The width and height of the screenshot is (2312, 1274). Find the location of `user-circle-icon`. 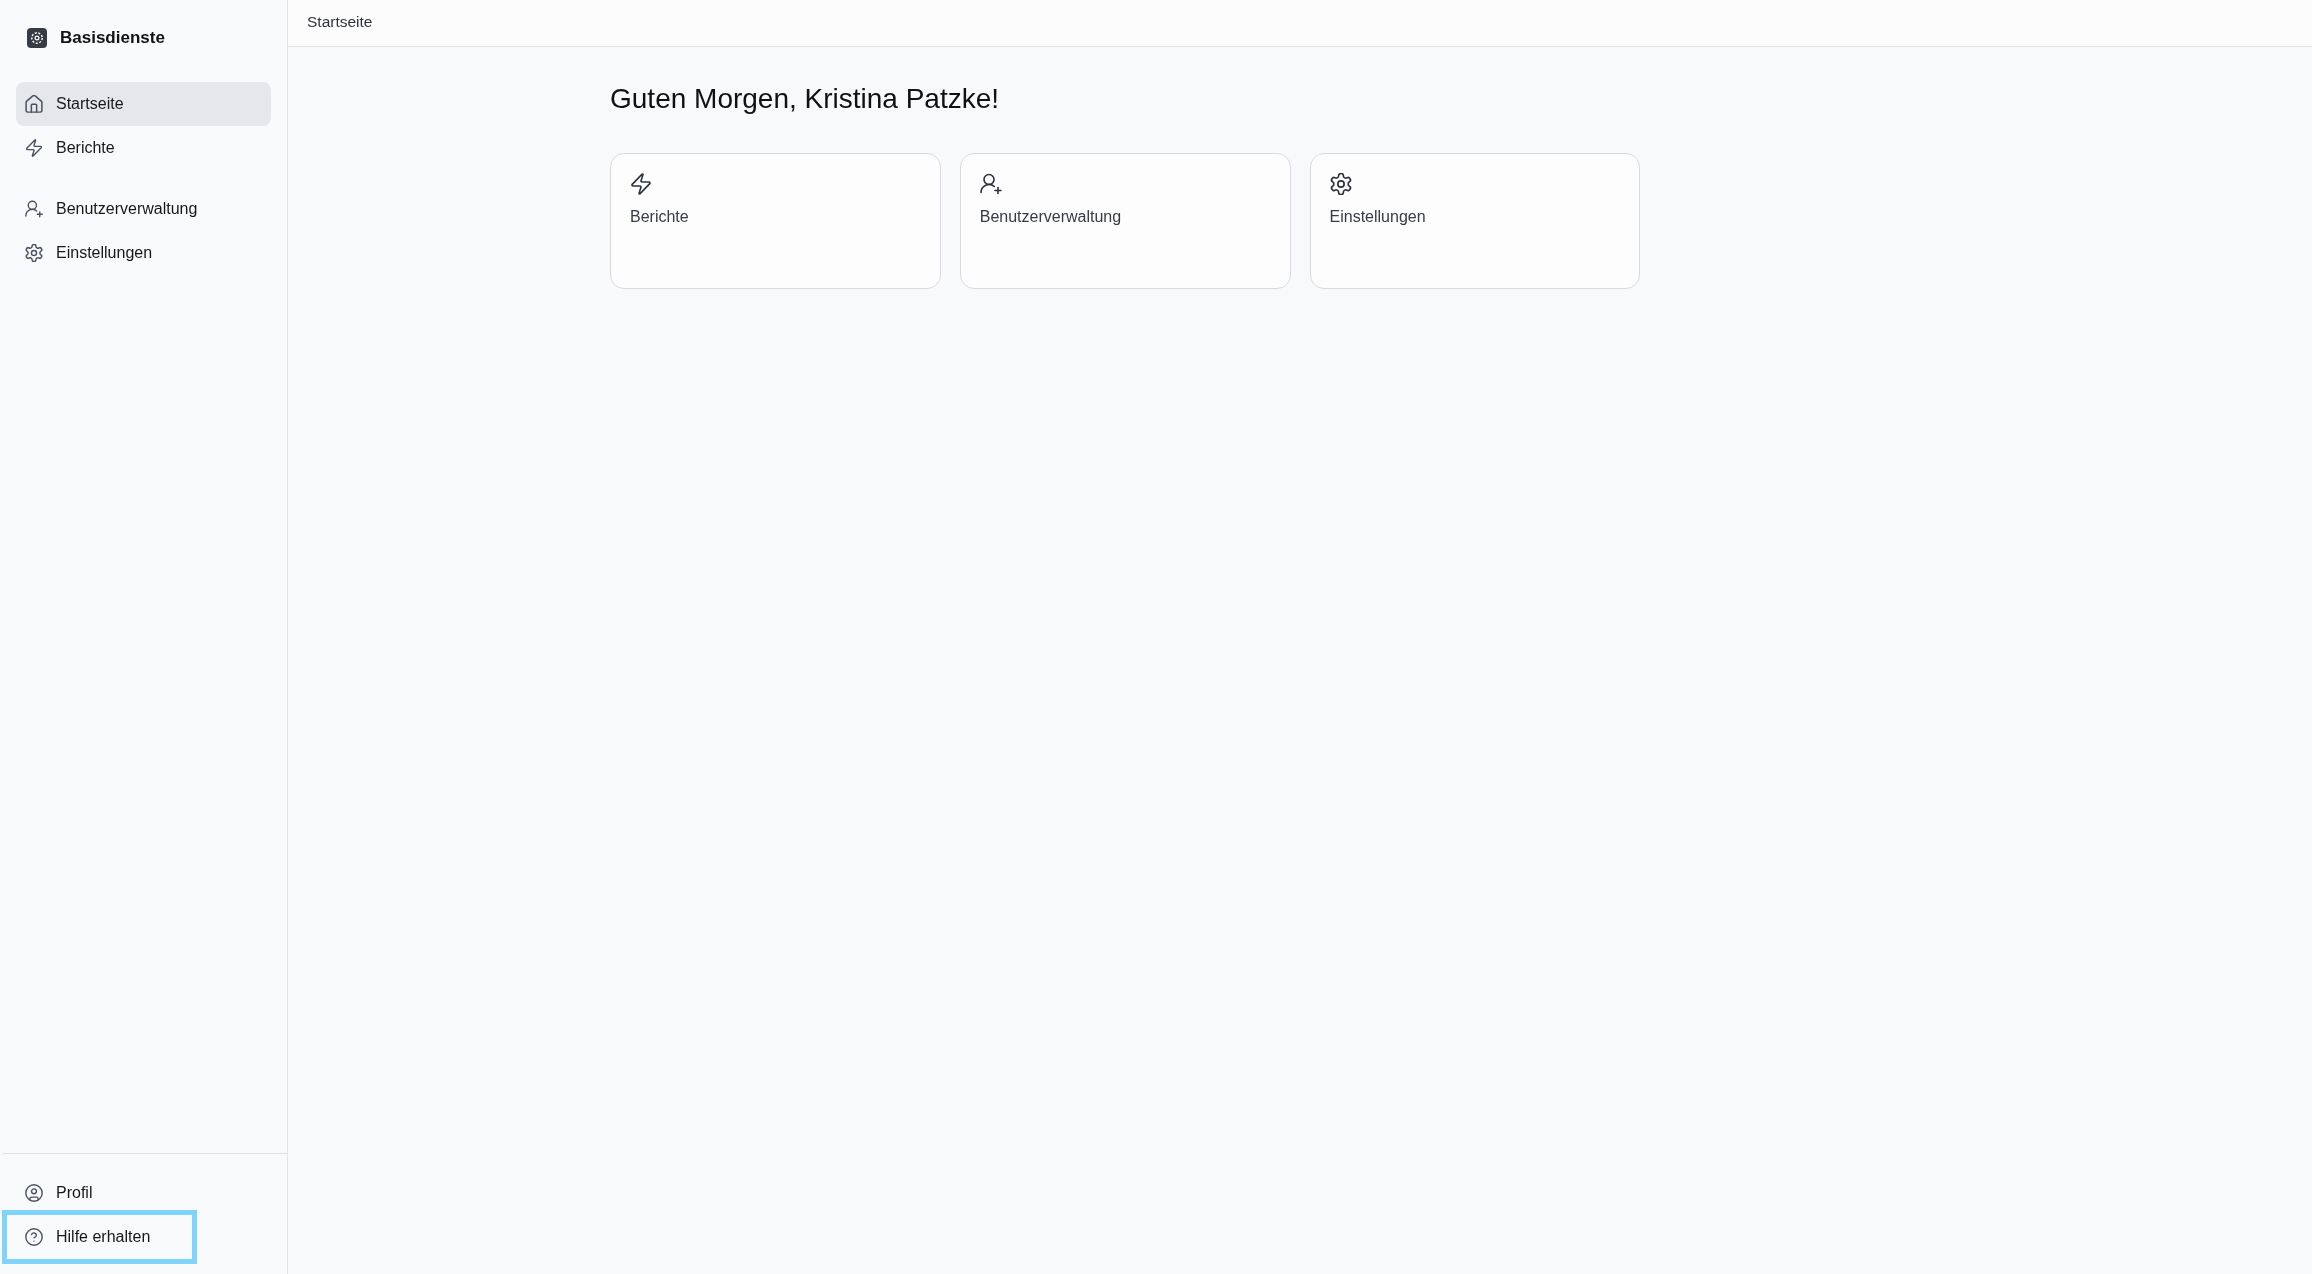

user-circle-icon is located at coordinates (34, 1193).